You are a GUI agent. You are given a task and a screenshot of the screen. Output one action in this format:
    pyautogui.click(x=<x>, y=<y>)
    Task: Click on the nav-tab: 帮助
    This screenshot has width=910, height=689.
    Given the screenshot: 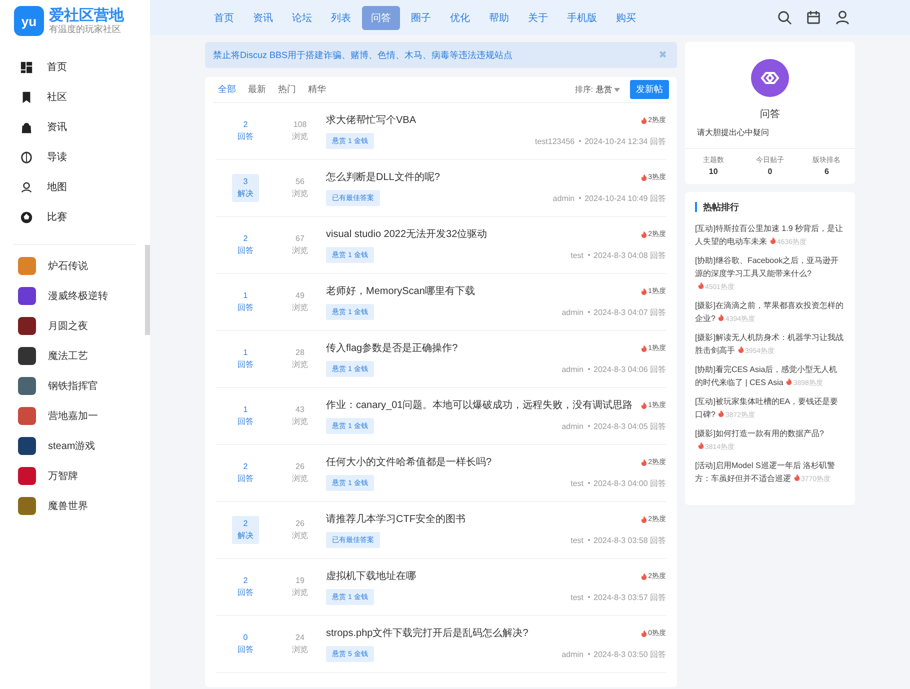 What is the action you would take?
    pyautogui.click(x=499, y=17)
    